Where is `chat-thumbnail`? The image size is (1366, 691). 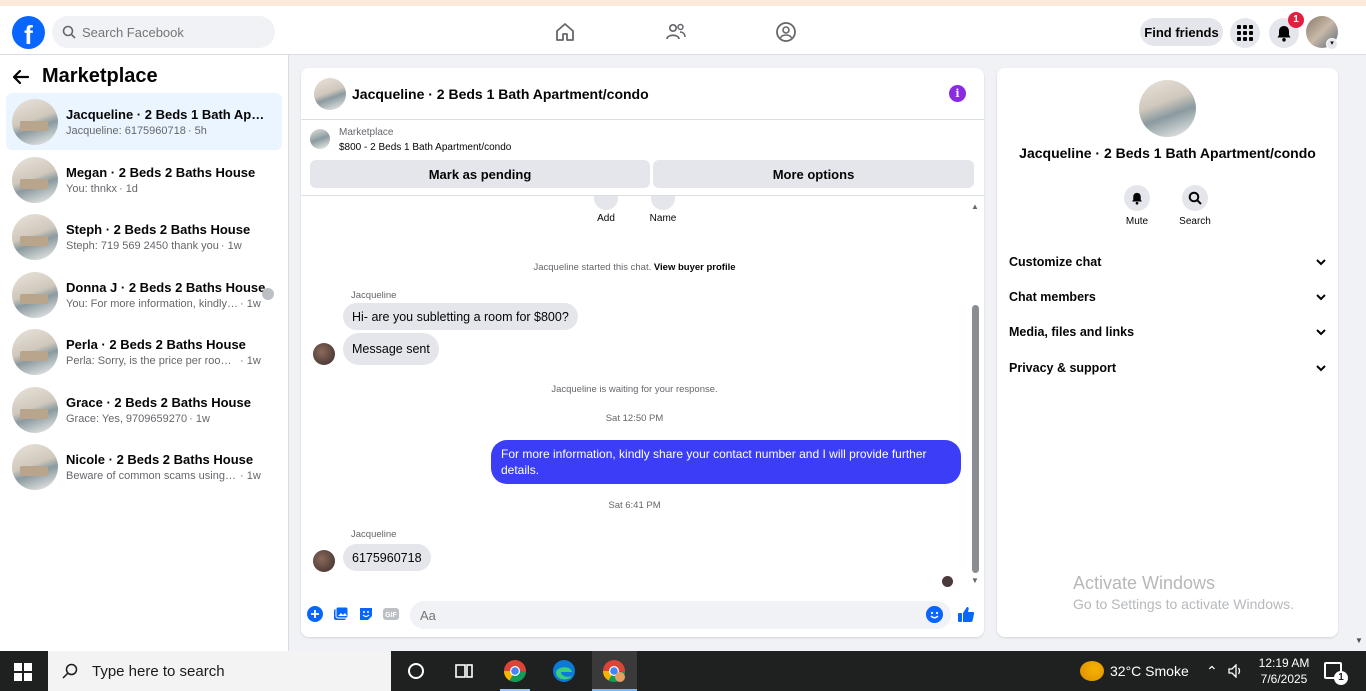 chat-thumbnail is located at coordinates (330, 93).